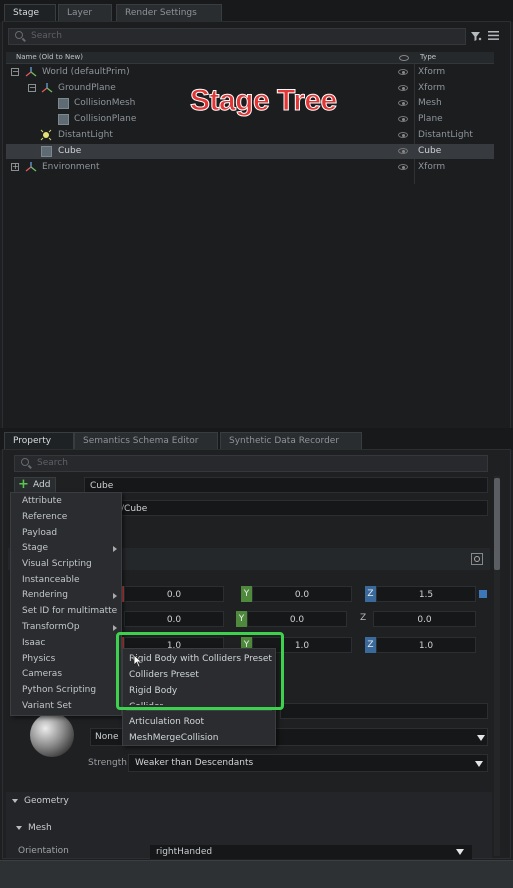 Image resolution: width=513 pixels, height=888 pixels. I want to click on translate-y-field: 0.0, so click(302, 594).